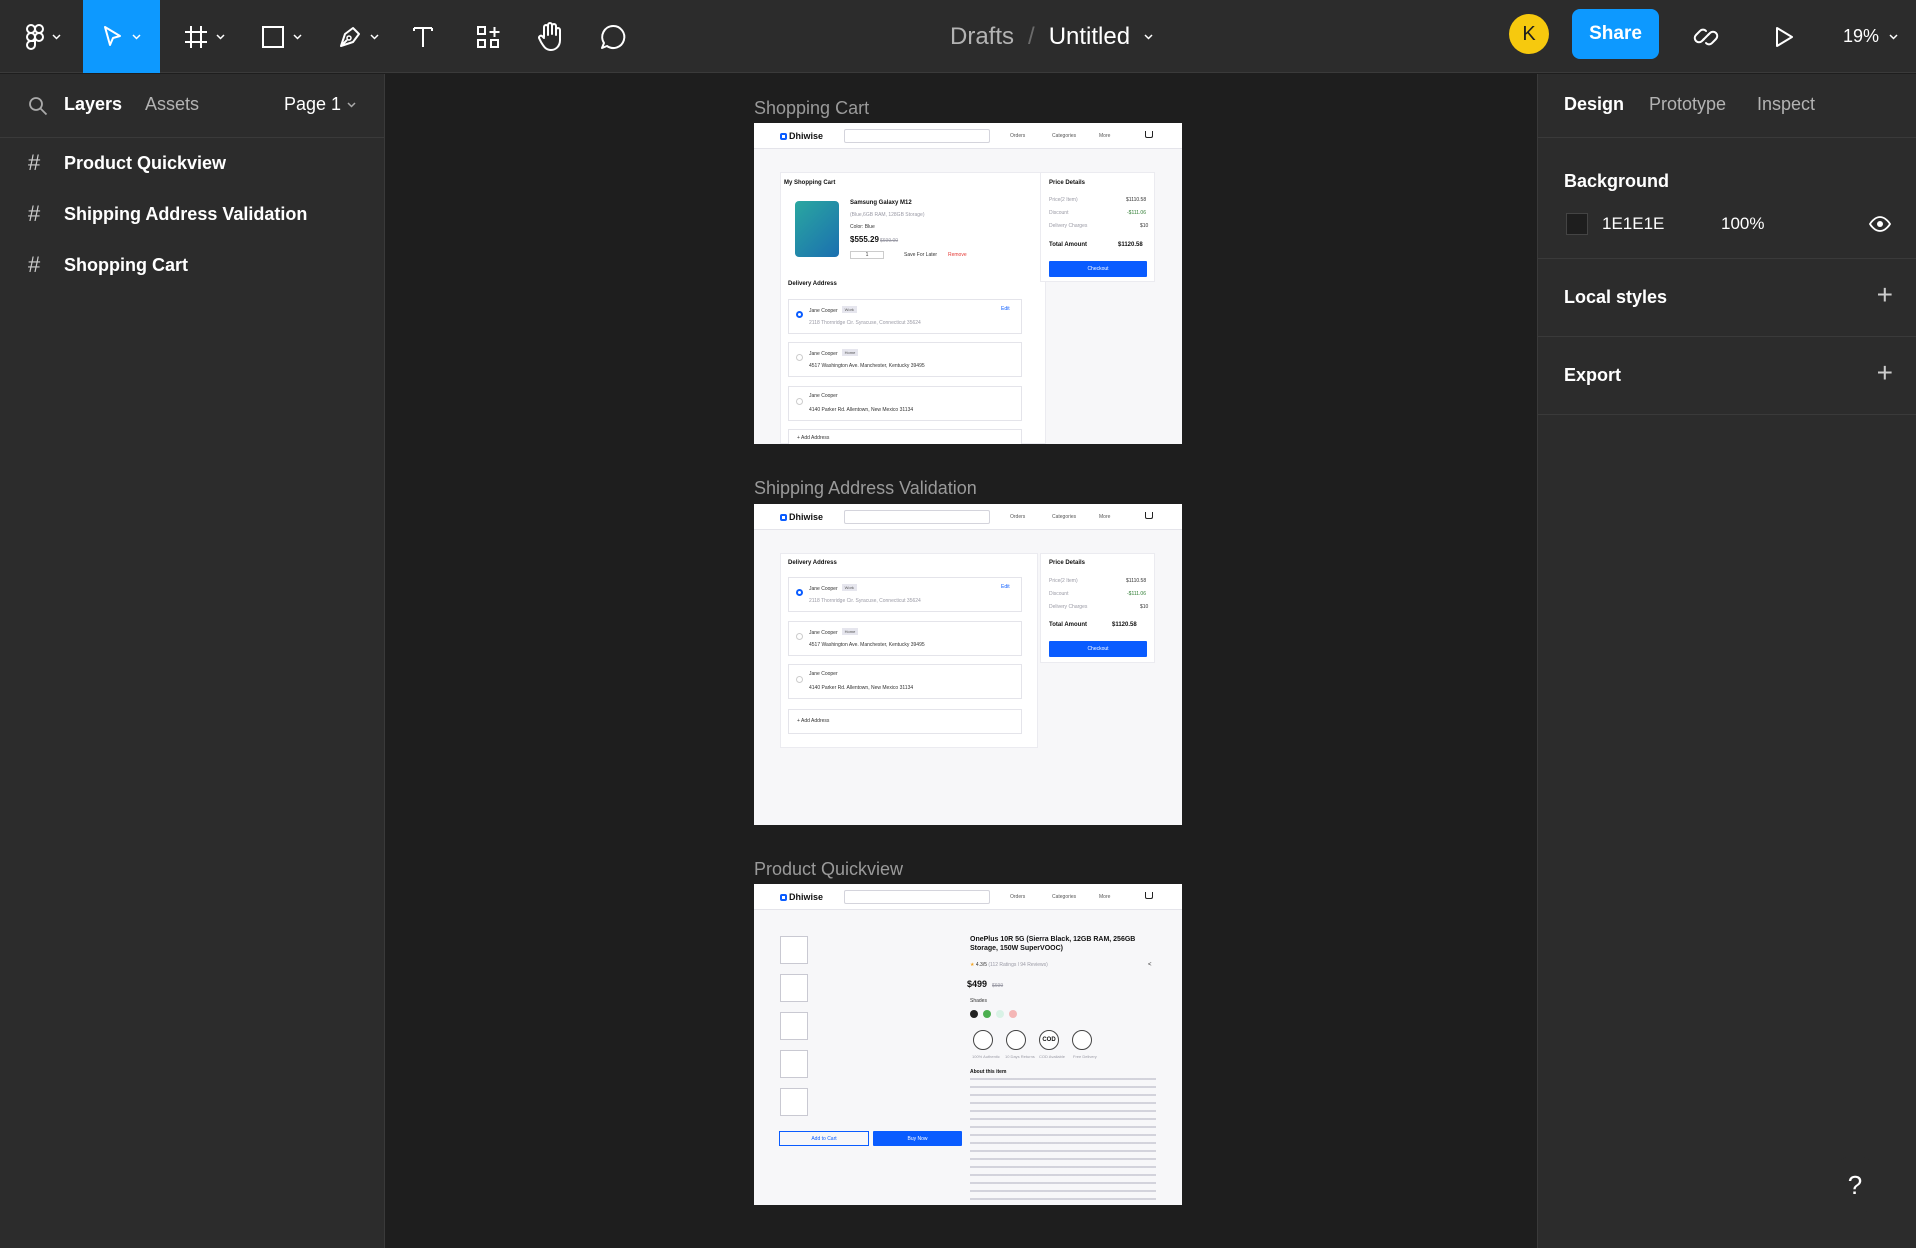  I want to click on background-color-swatch, so click(1577, 224).